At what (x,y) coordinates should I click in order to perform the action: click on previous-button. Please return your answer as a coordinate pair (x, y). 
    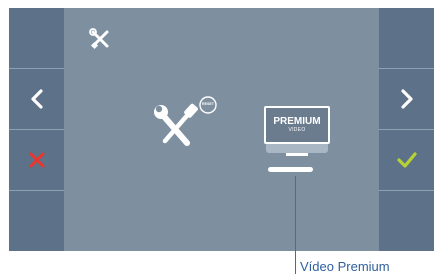
    Looking at the image, I should click on (36, 99).